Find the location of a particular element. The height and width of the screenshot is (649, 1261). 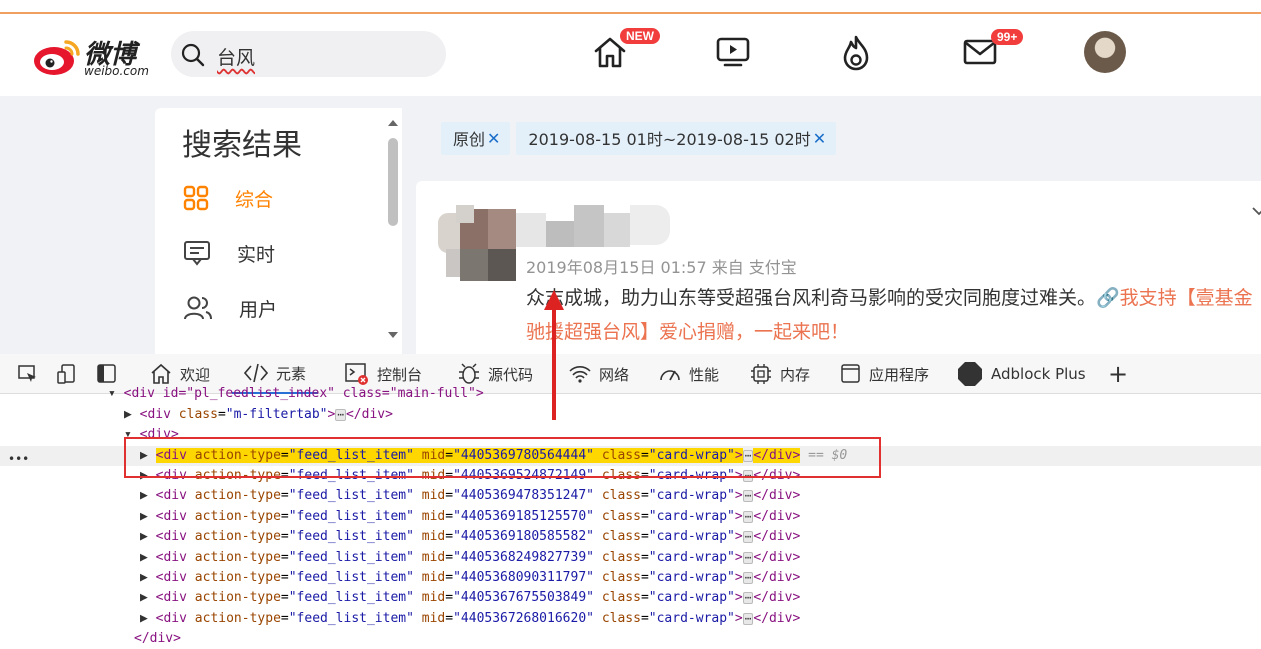

chevron-down-icon is located at coordinates (1256, 211).